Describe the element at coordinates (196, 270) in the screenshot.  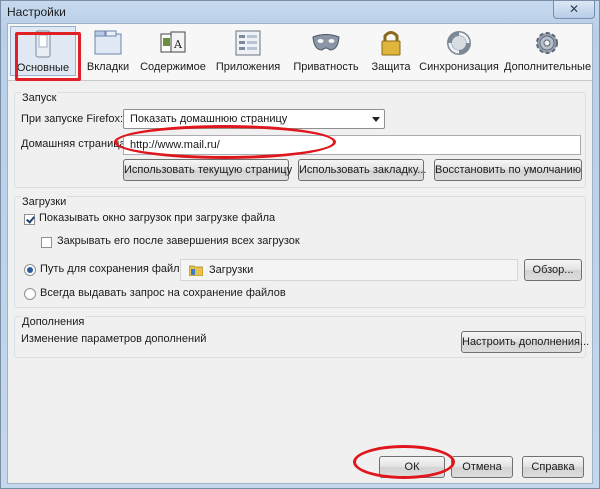
I see `folder-icon` at that location.